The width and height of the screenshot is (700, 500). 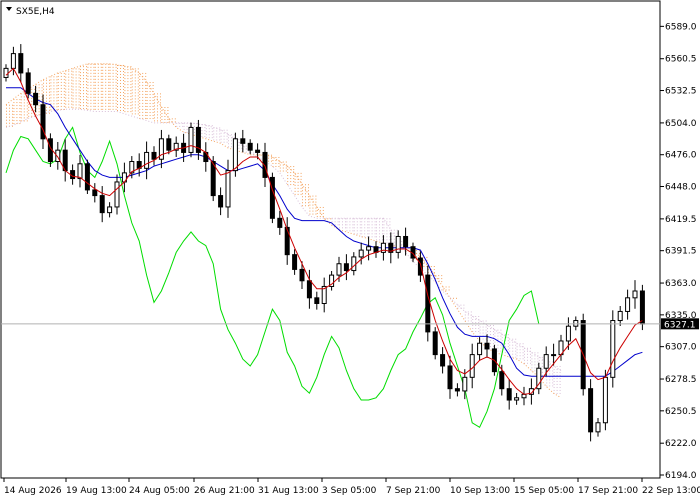 What do you see at coordinates (681, 27) in the screenshot?
I see `y-tick-label: 6589.0` at bounding box center [681, 27].